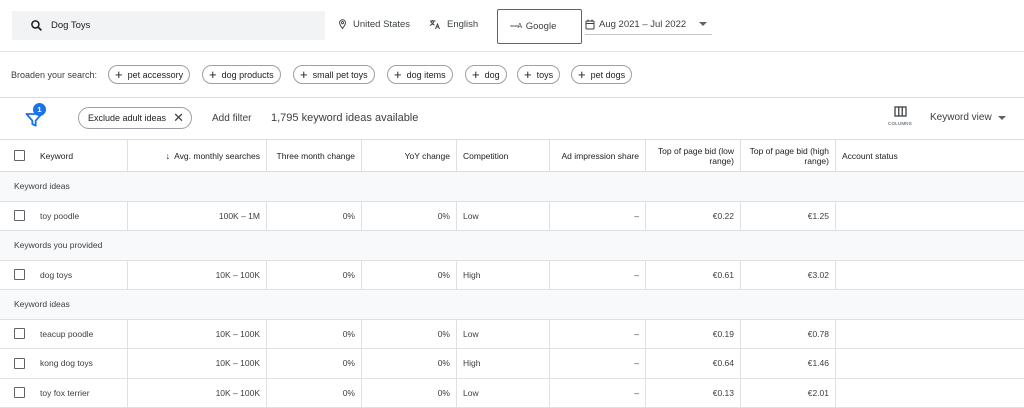 The width and height of the screenshot is (1024, 408). Describe the element at coordinates (427, 155) in the screenshot. I see `header-label: YoY change` at that location.